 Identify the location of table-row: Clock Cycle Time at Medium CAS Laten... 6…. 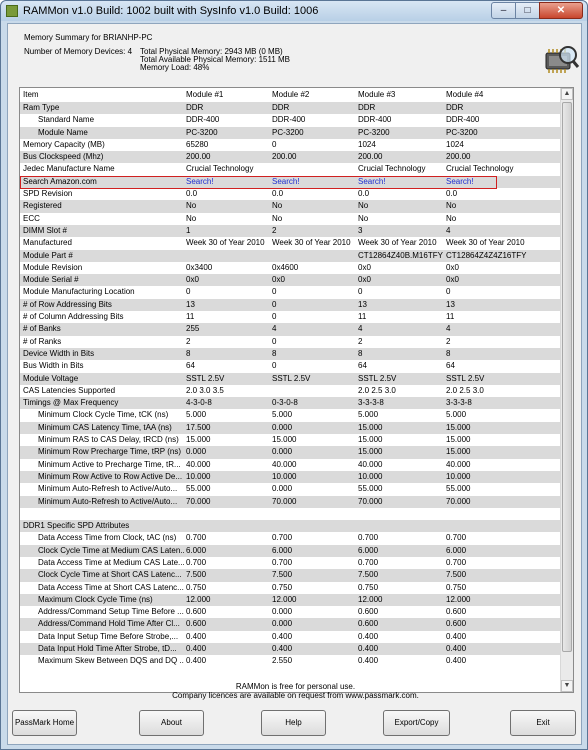
(290, 550).